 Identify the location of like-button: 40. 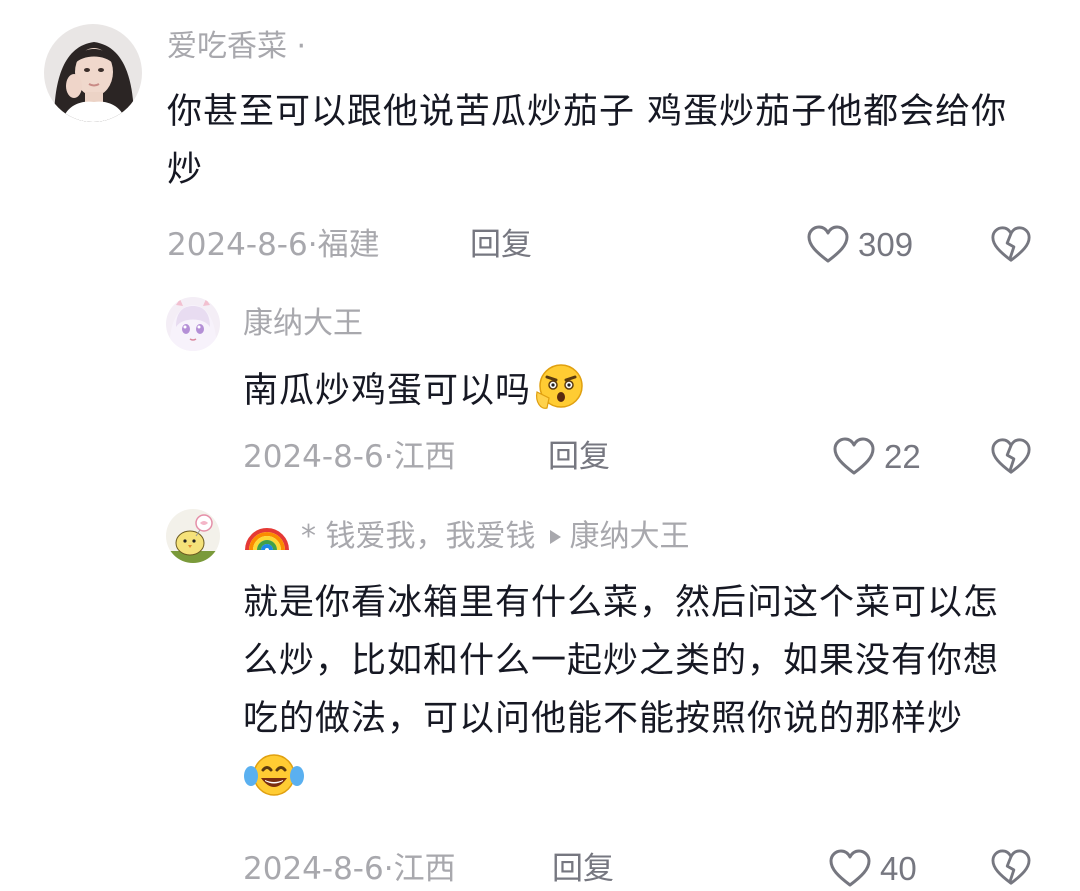
(872, 869).